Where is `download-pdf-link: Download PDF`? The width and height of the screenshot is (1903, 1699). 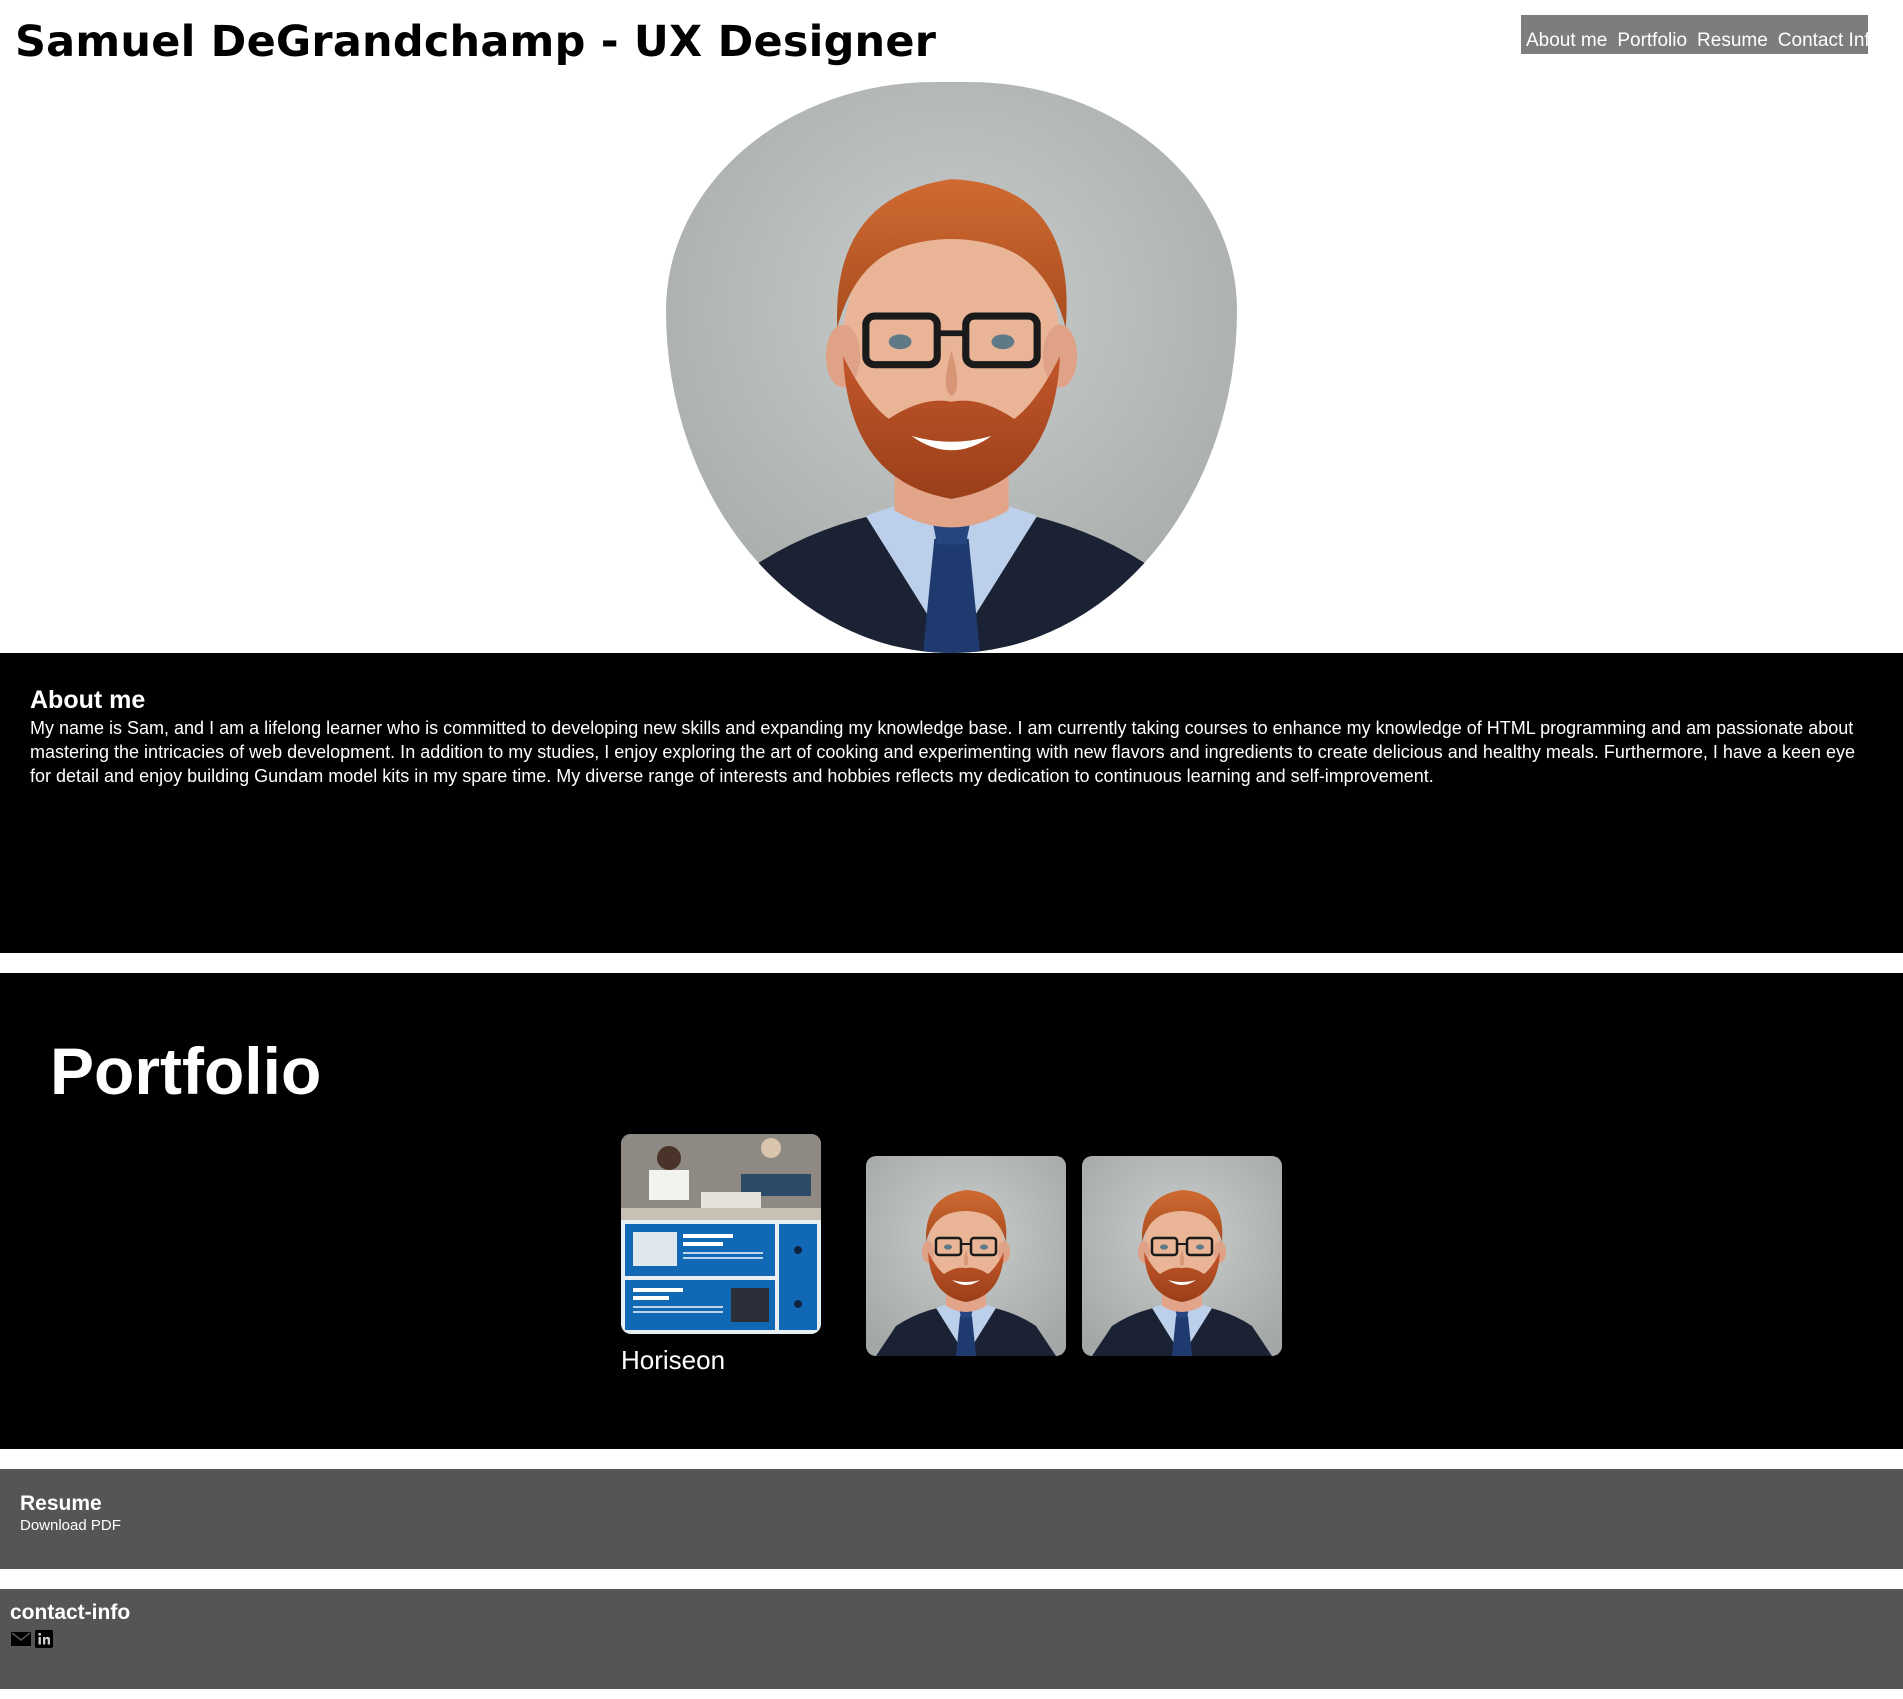 download-pdf-link: Download PDF is located at coordinates (70, 1526).